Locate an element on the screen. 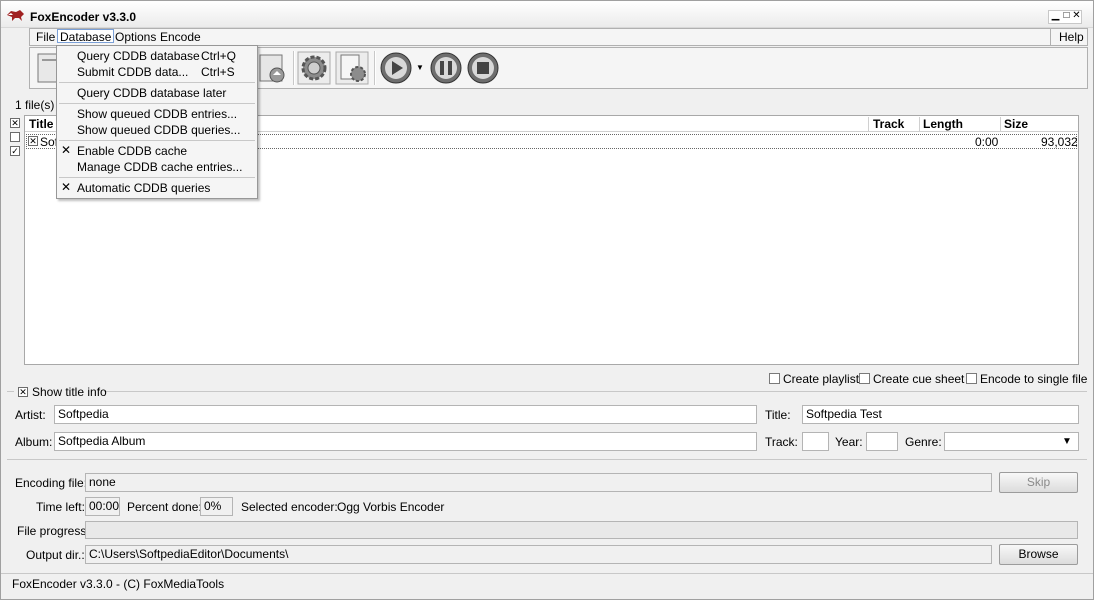  genre-label: Genre: is located at coordinates (923, 442).